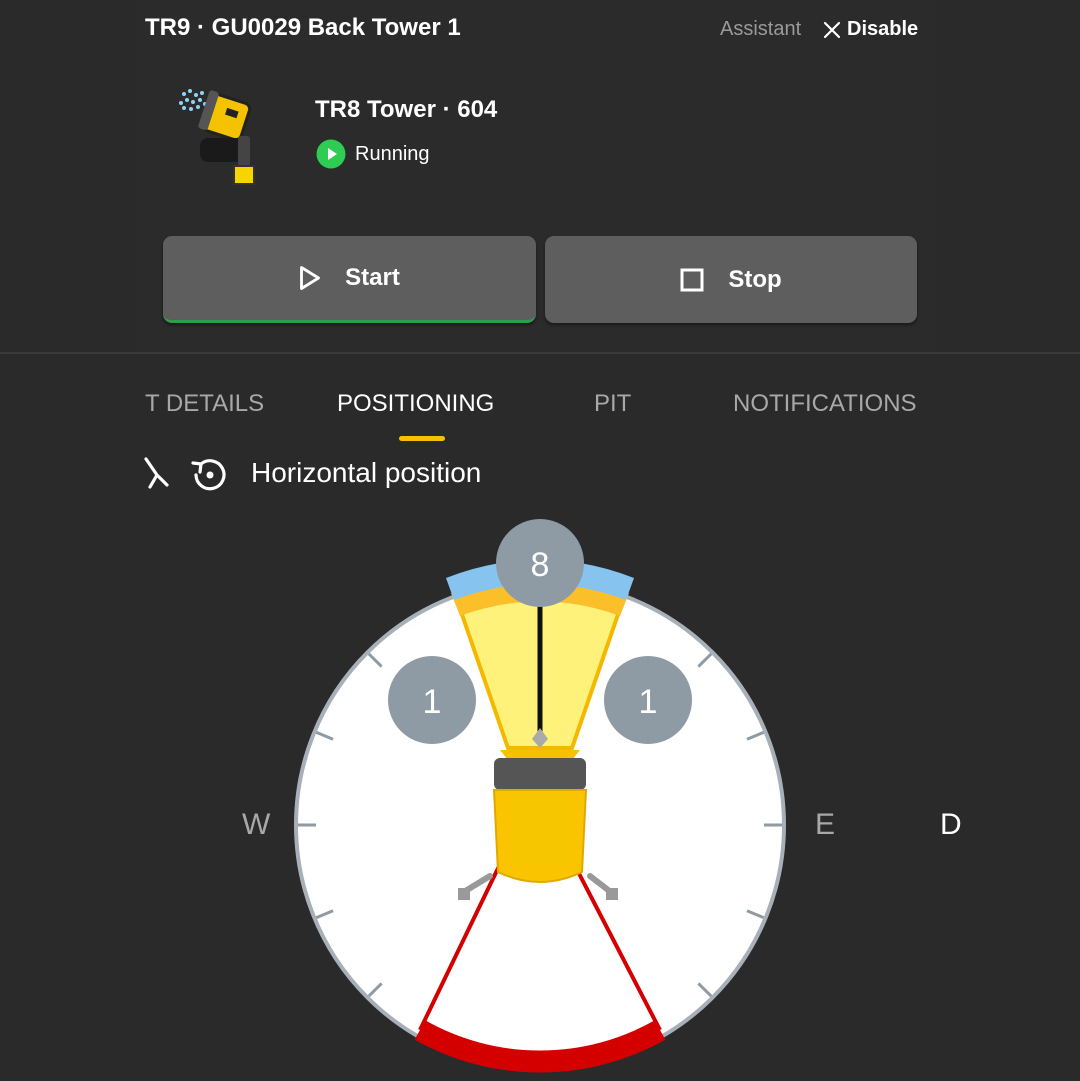 This screenshot has height=1081, width=1080. Describe the element at coordinates (217, 137) in the screenshot. I see `tower-device-icon` at that location.